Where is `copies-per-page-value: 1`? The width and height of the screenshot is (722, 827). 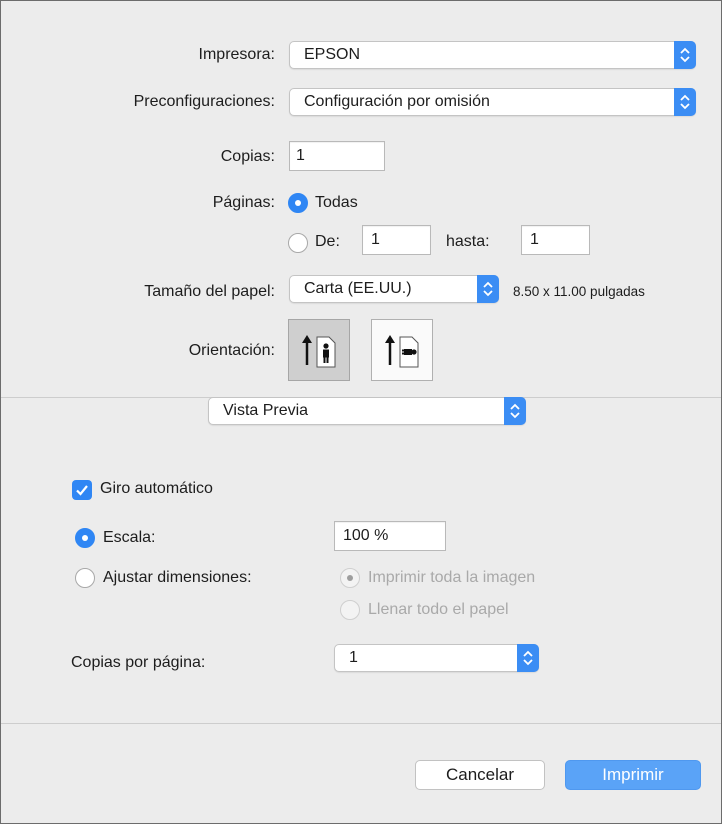 copies-per-page-value: 1 is located at coordinates (353, 657).